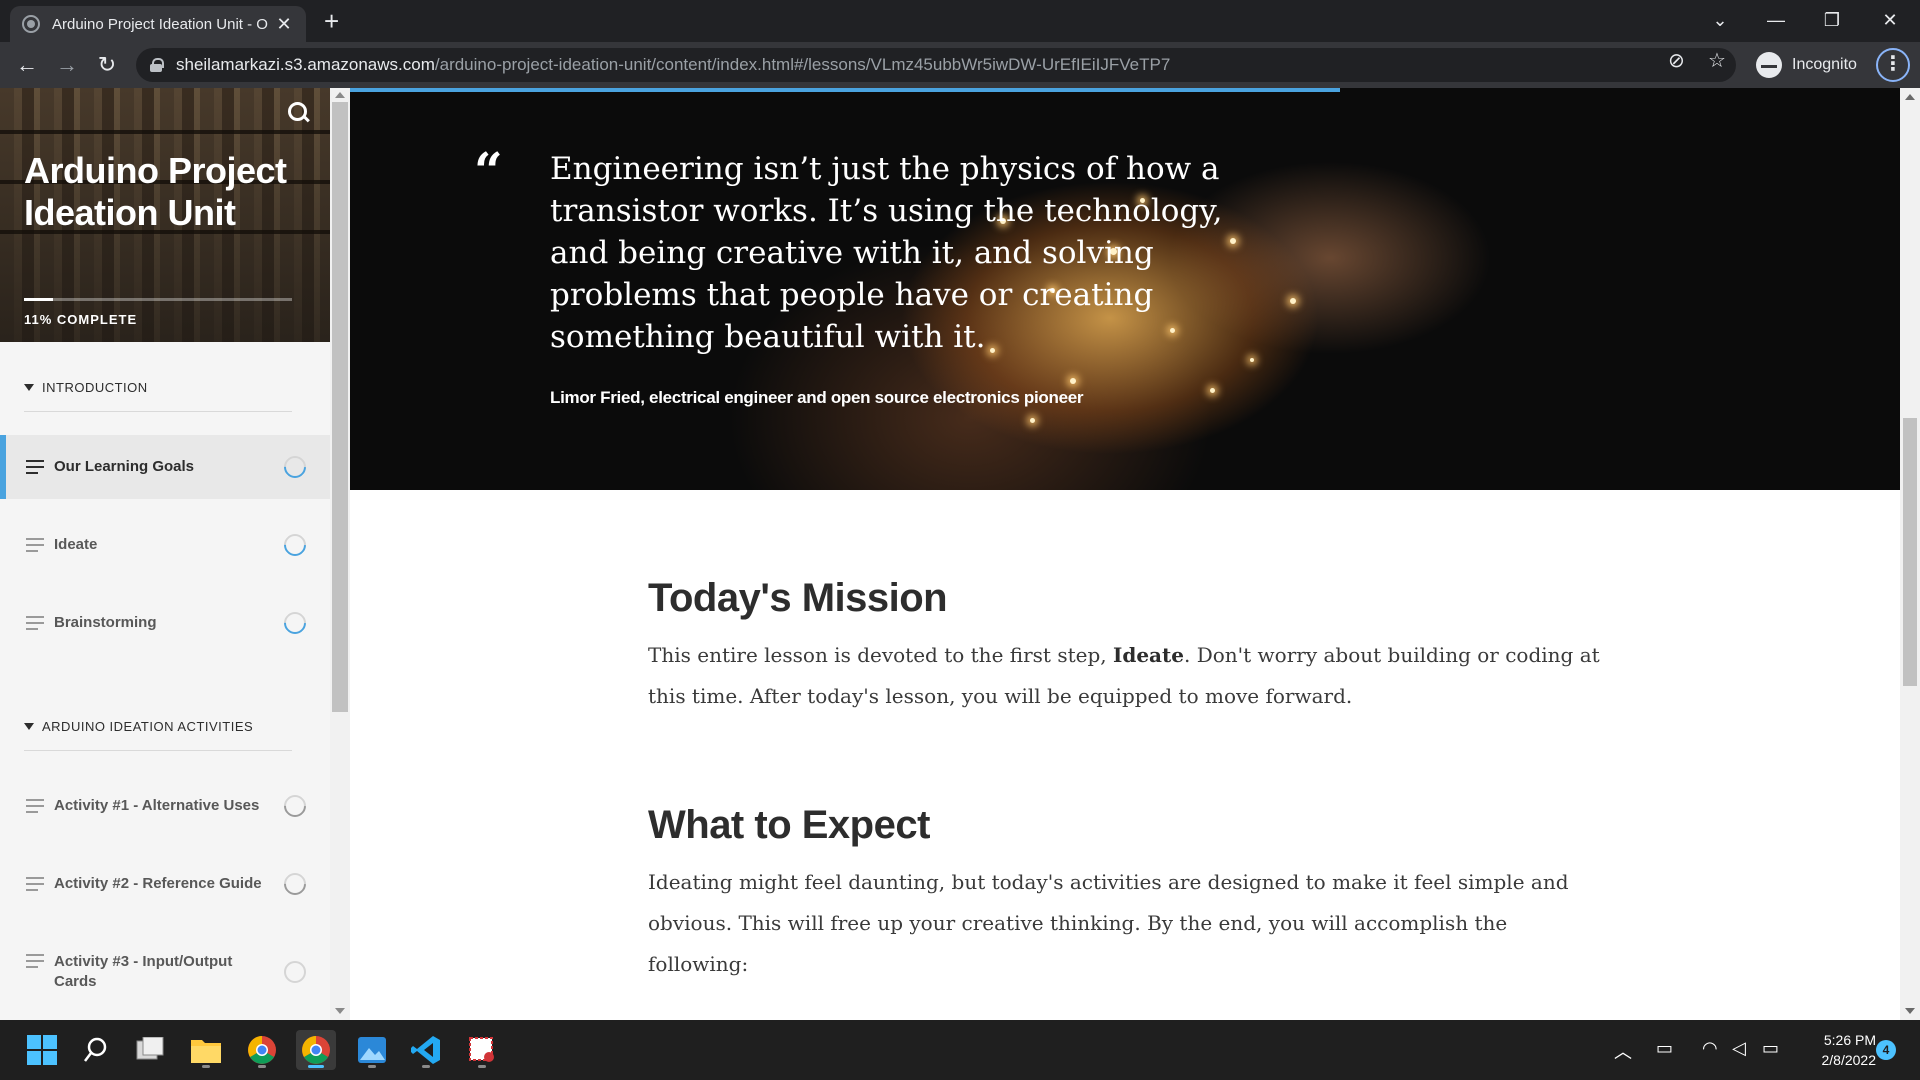 This screenshot has height=1080, width=1920. I want to click on snipping-tool-icon, so click(481, 1049).